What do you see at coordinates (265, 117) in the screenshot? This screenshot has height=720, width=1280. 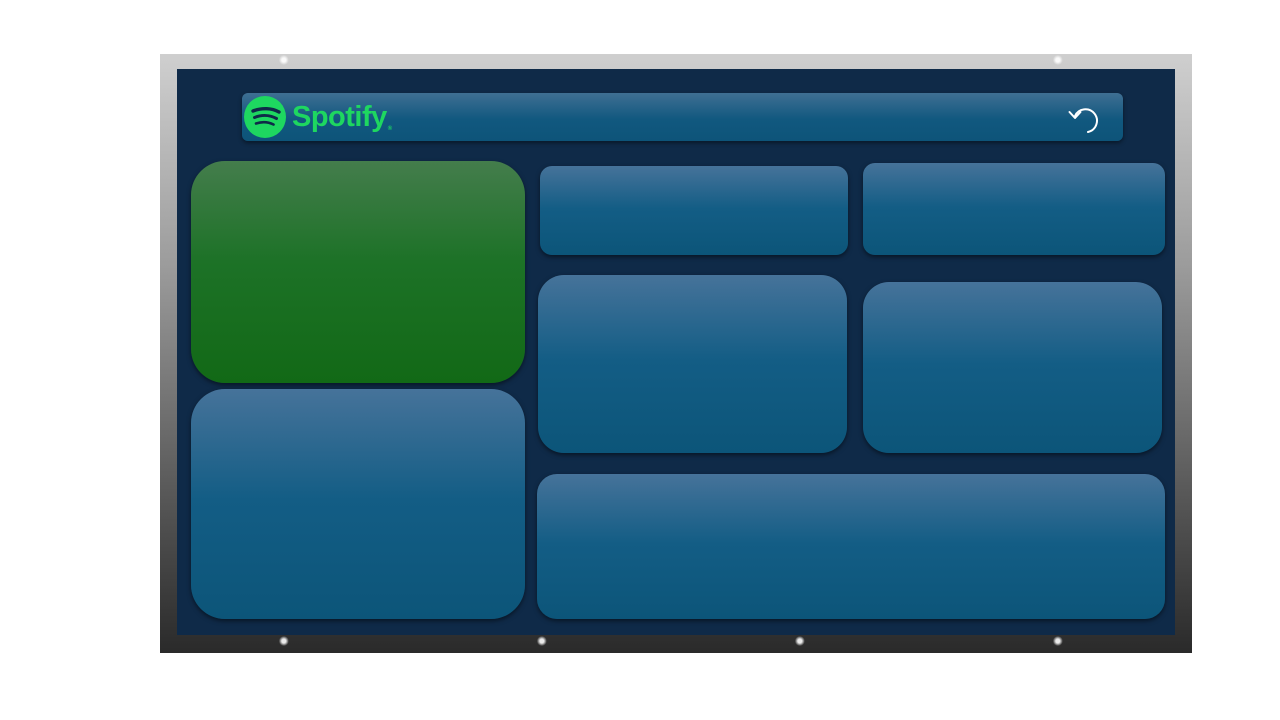 I see `spotify-icon` at bounding box center [265, 117].